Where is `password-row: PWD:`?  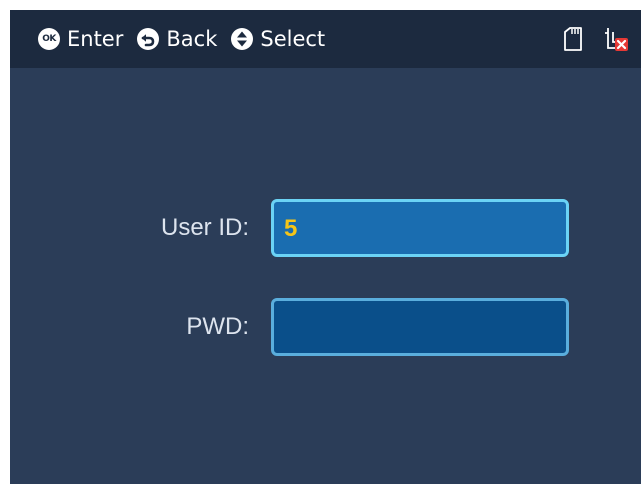
password-row: PWD: is located at coordinates (325, 327).